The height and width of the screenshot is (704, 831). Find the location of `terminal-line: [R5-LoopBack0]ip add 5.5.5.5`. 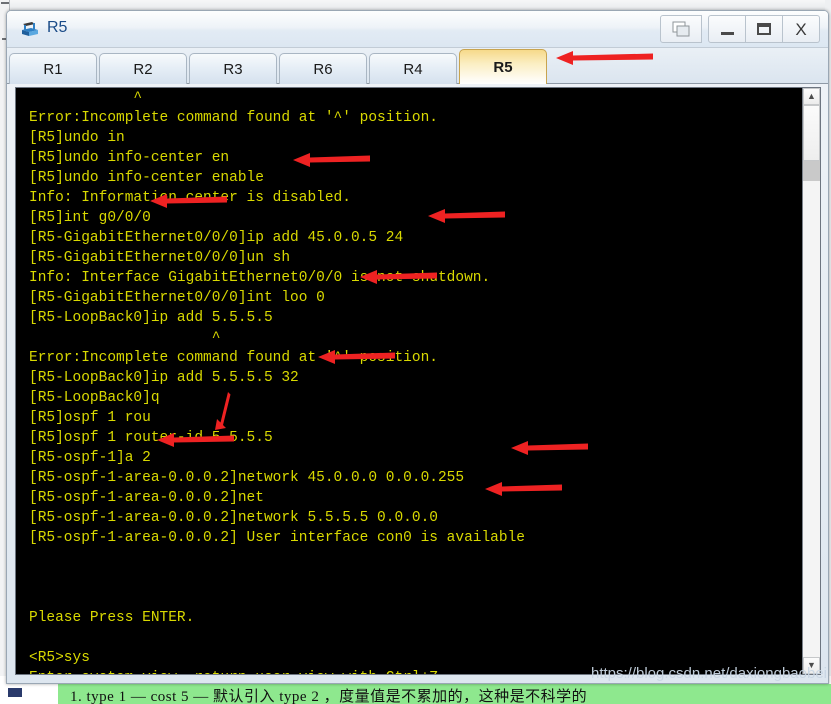

terminal-line: [R5-LoopBack0]ip add 5.5.5.5 is located at coordinates (151, 318).